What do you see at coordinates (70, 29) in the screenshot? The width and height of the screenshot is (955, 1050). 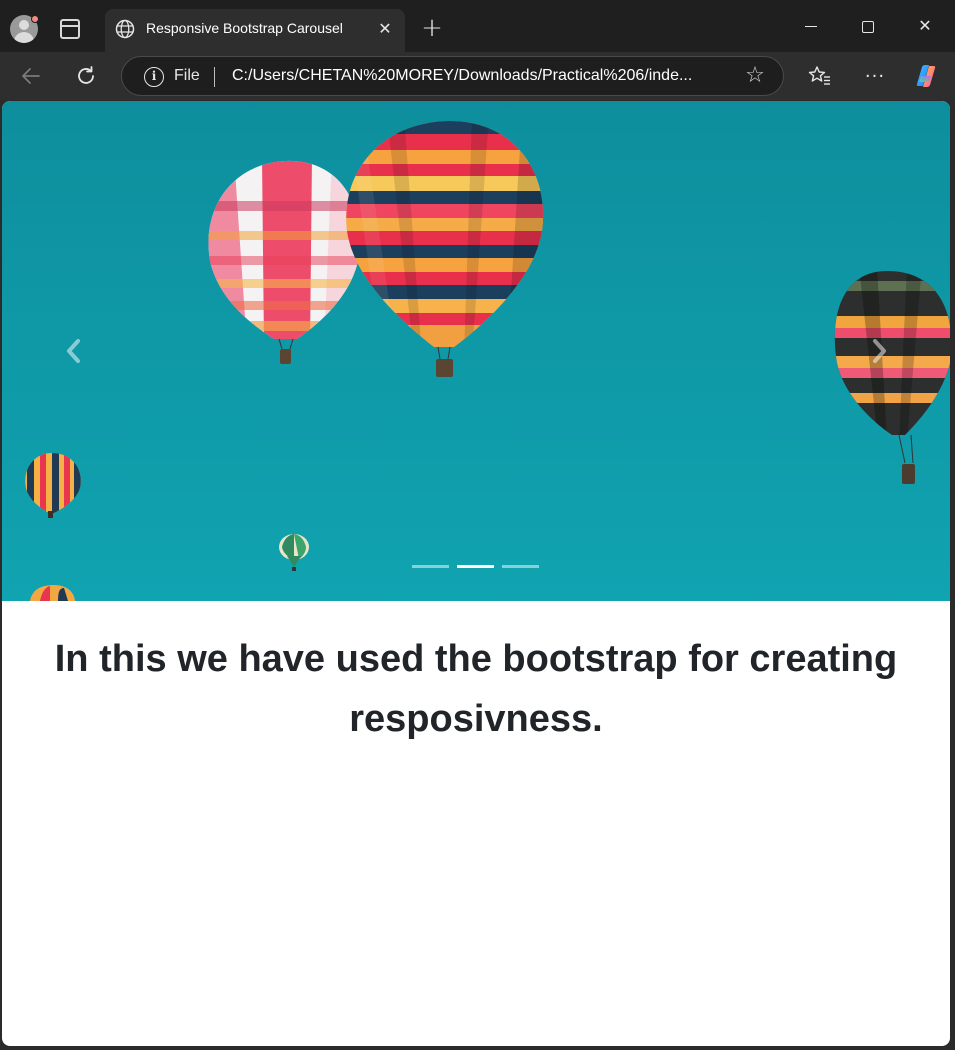 I see `tab-actions-icon` at bounding box center [70, 29].